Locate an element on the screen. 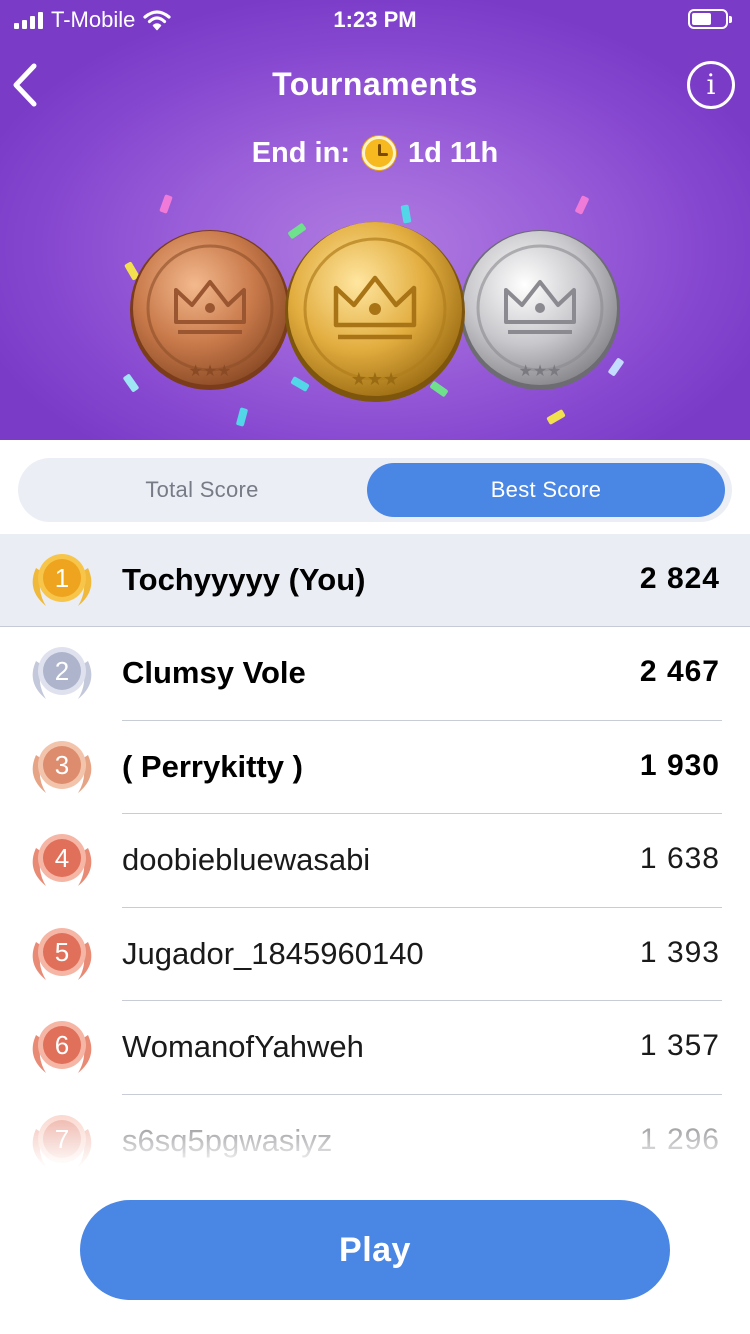  gold-medal: ★★★ is located at coordinates (375, 312).